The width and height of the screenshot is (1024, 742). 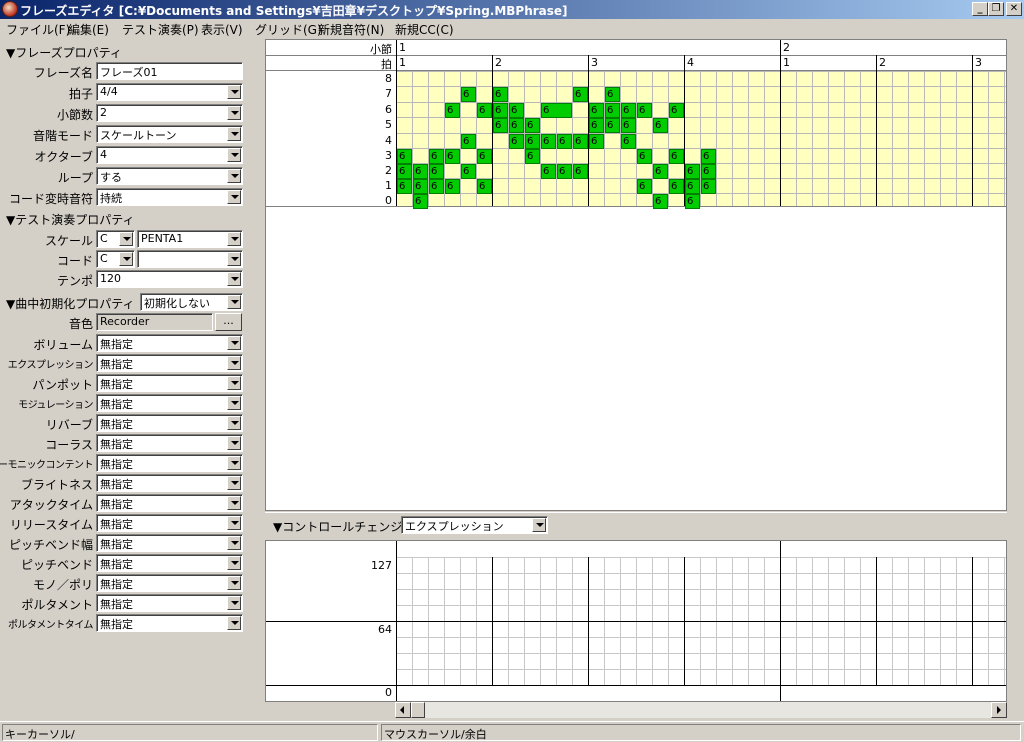 I want to click on minimize-button: _, so click(x=980, y=9).